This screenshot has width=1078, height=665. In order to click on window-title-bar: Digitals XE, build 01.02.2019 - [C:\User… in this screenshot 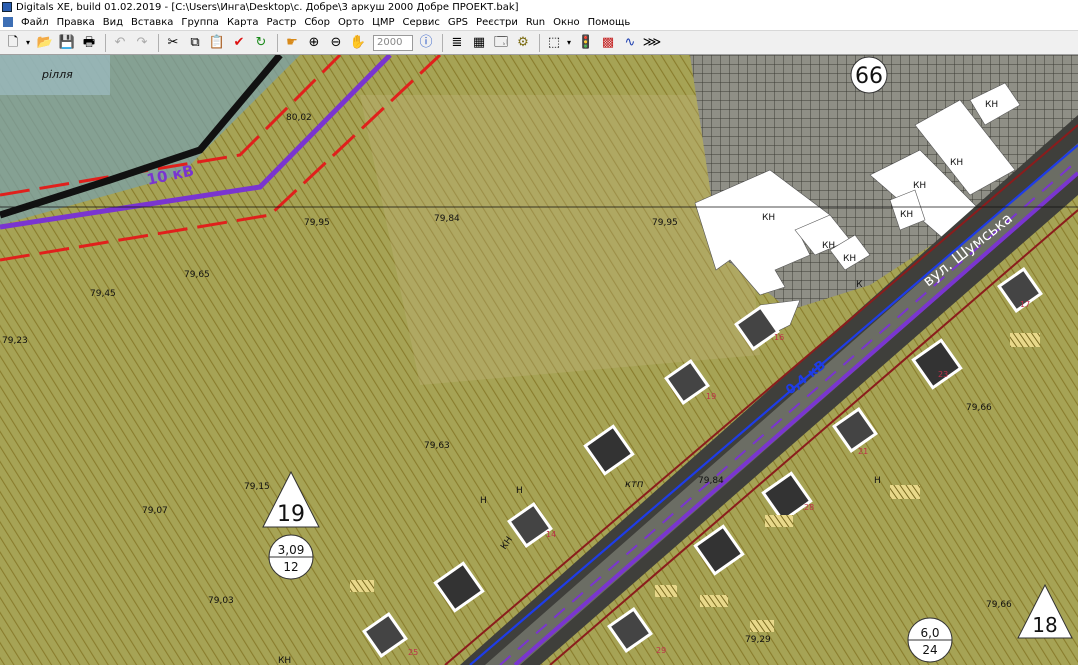, I will do `click(539, 7)`.